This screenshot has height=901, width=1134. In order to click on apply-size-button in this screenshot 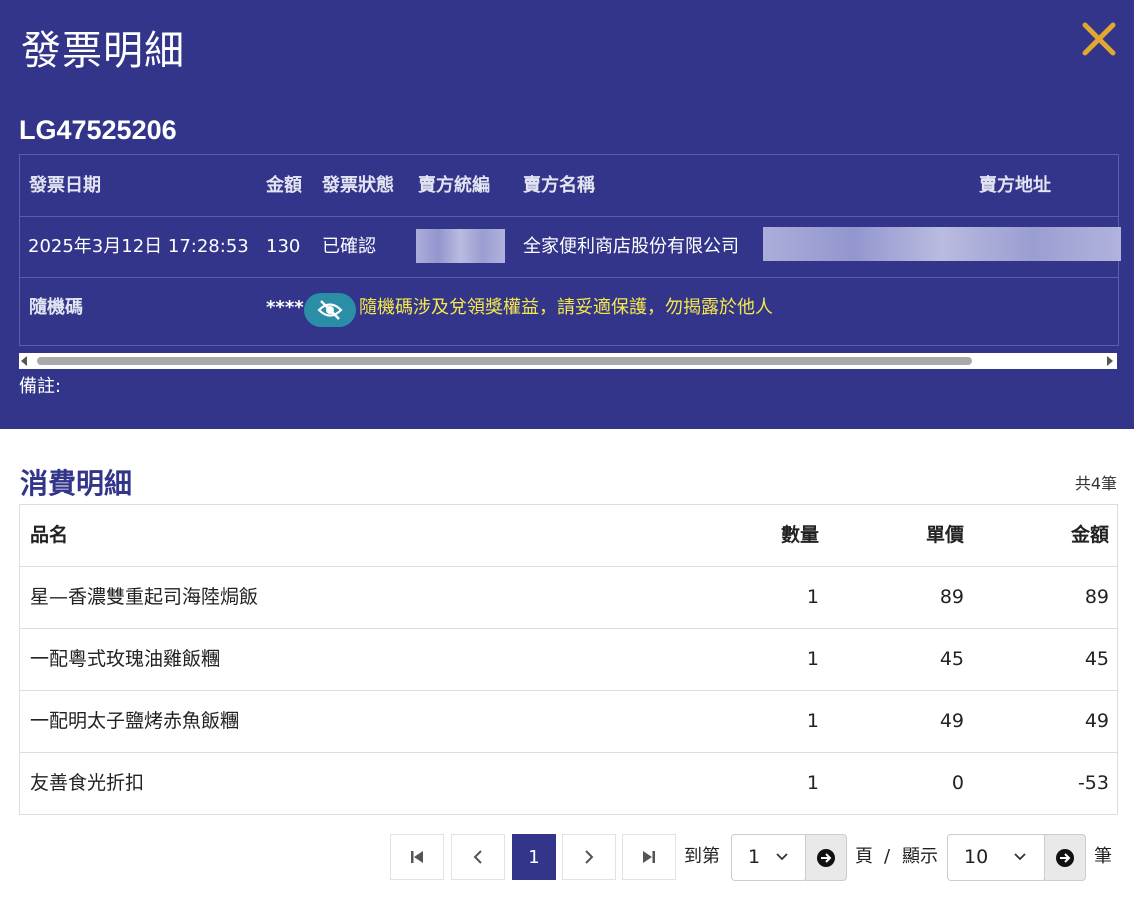, I will do `click(1065, 857)`.